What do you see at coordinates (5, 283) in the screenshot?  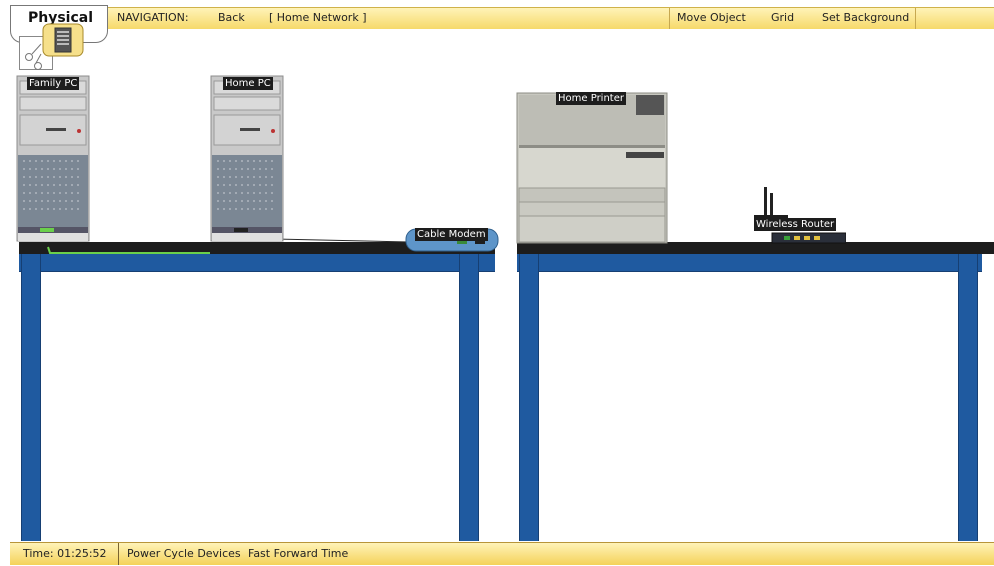 I see `window-left-edge` at bounding box center [5, 283].